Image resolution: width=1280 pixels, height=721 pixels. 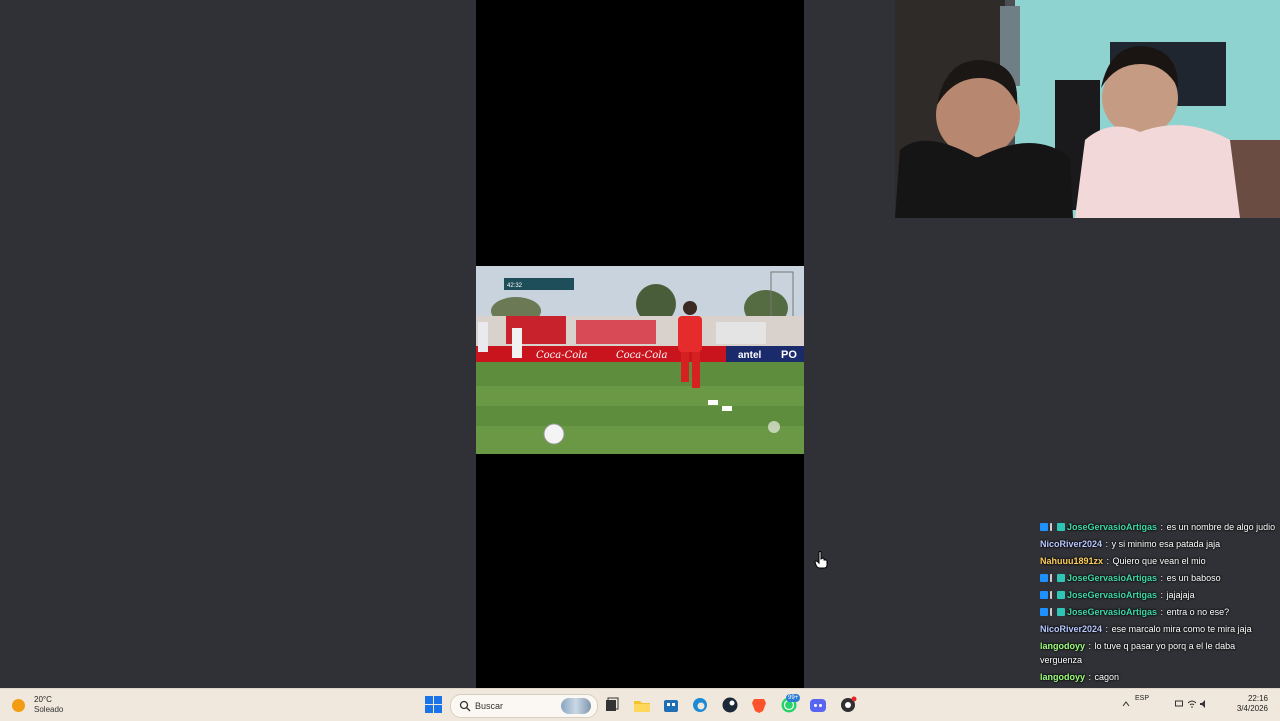 What do you see at coordinates (524, 706) in the screenshot?
I see `taskbar-search-box: Buscar` at bounding box center [524, 706].